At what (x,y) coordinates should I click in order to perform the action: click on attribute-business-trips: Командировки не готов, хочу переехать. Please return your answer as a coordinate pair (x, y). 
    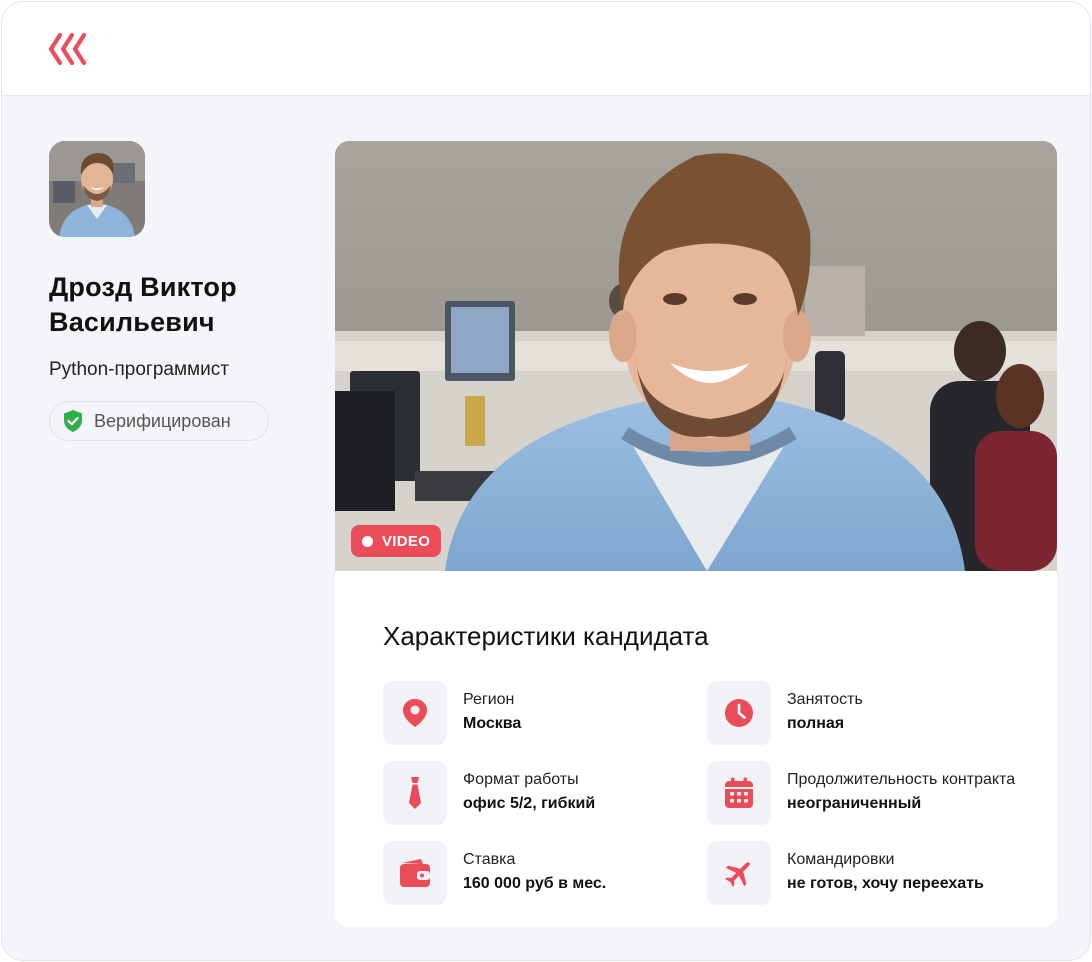
    Looking at the image, I should click on (872, 873).